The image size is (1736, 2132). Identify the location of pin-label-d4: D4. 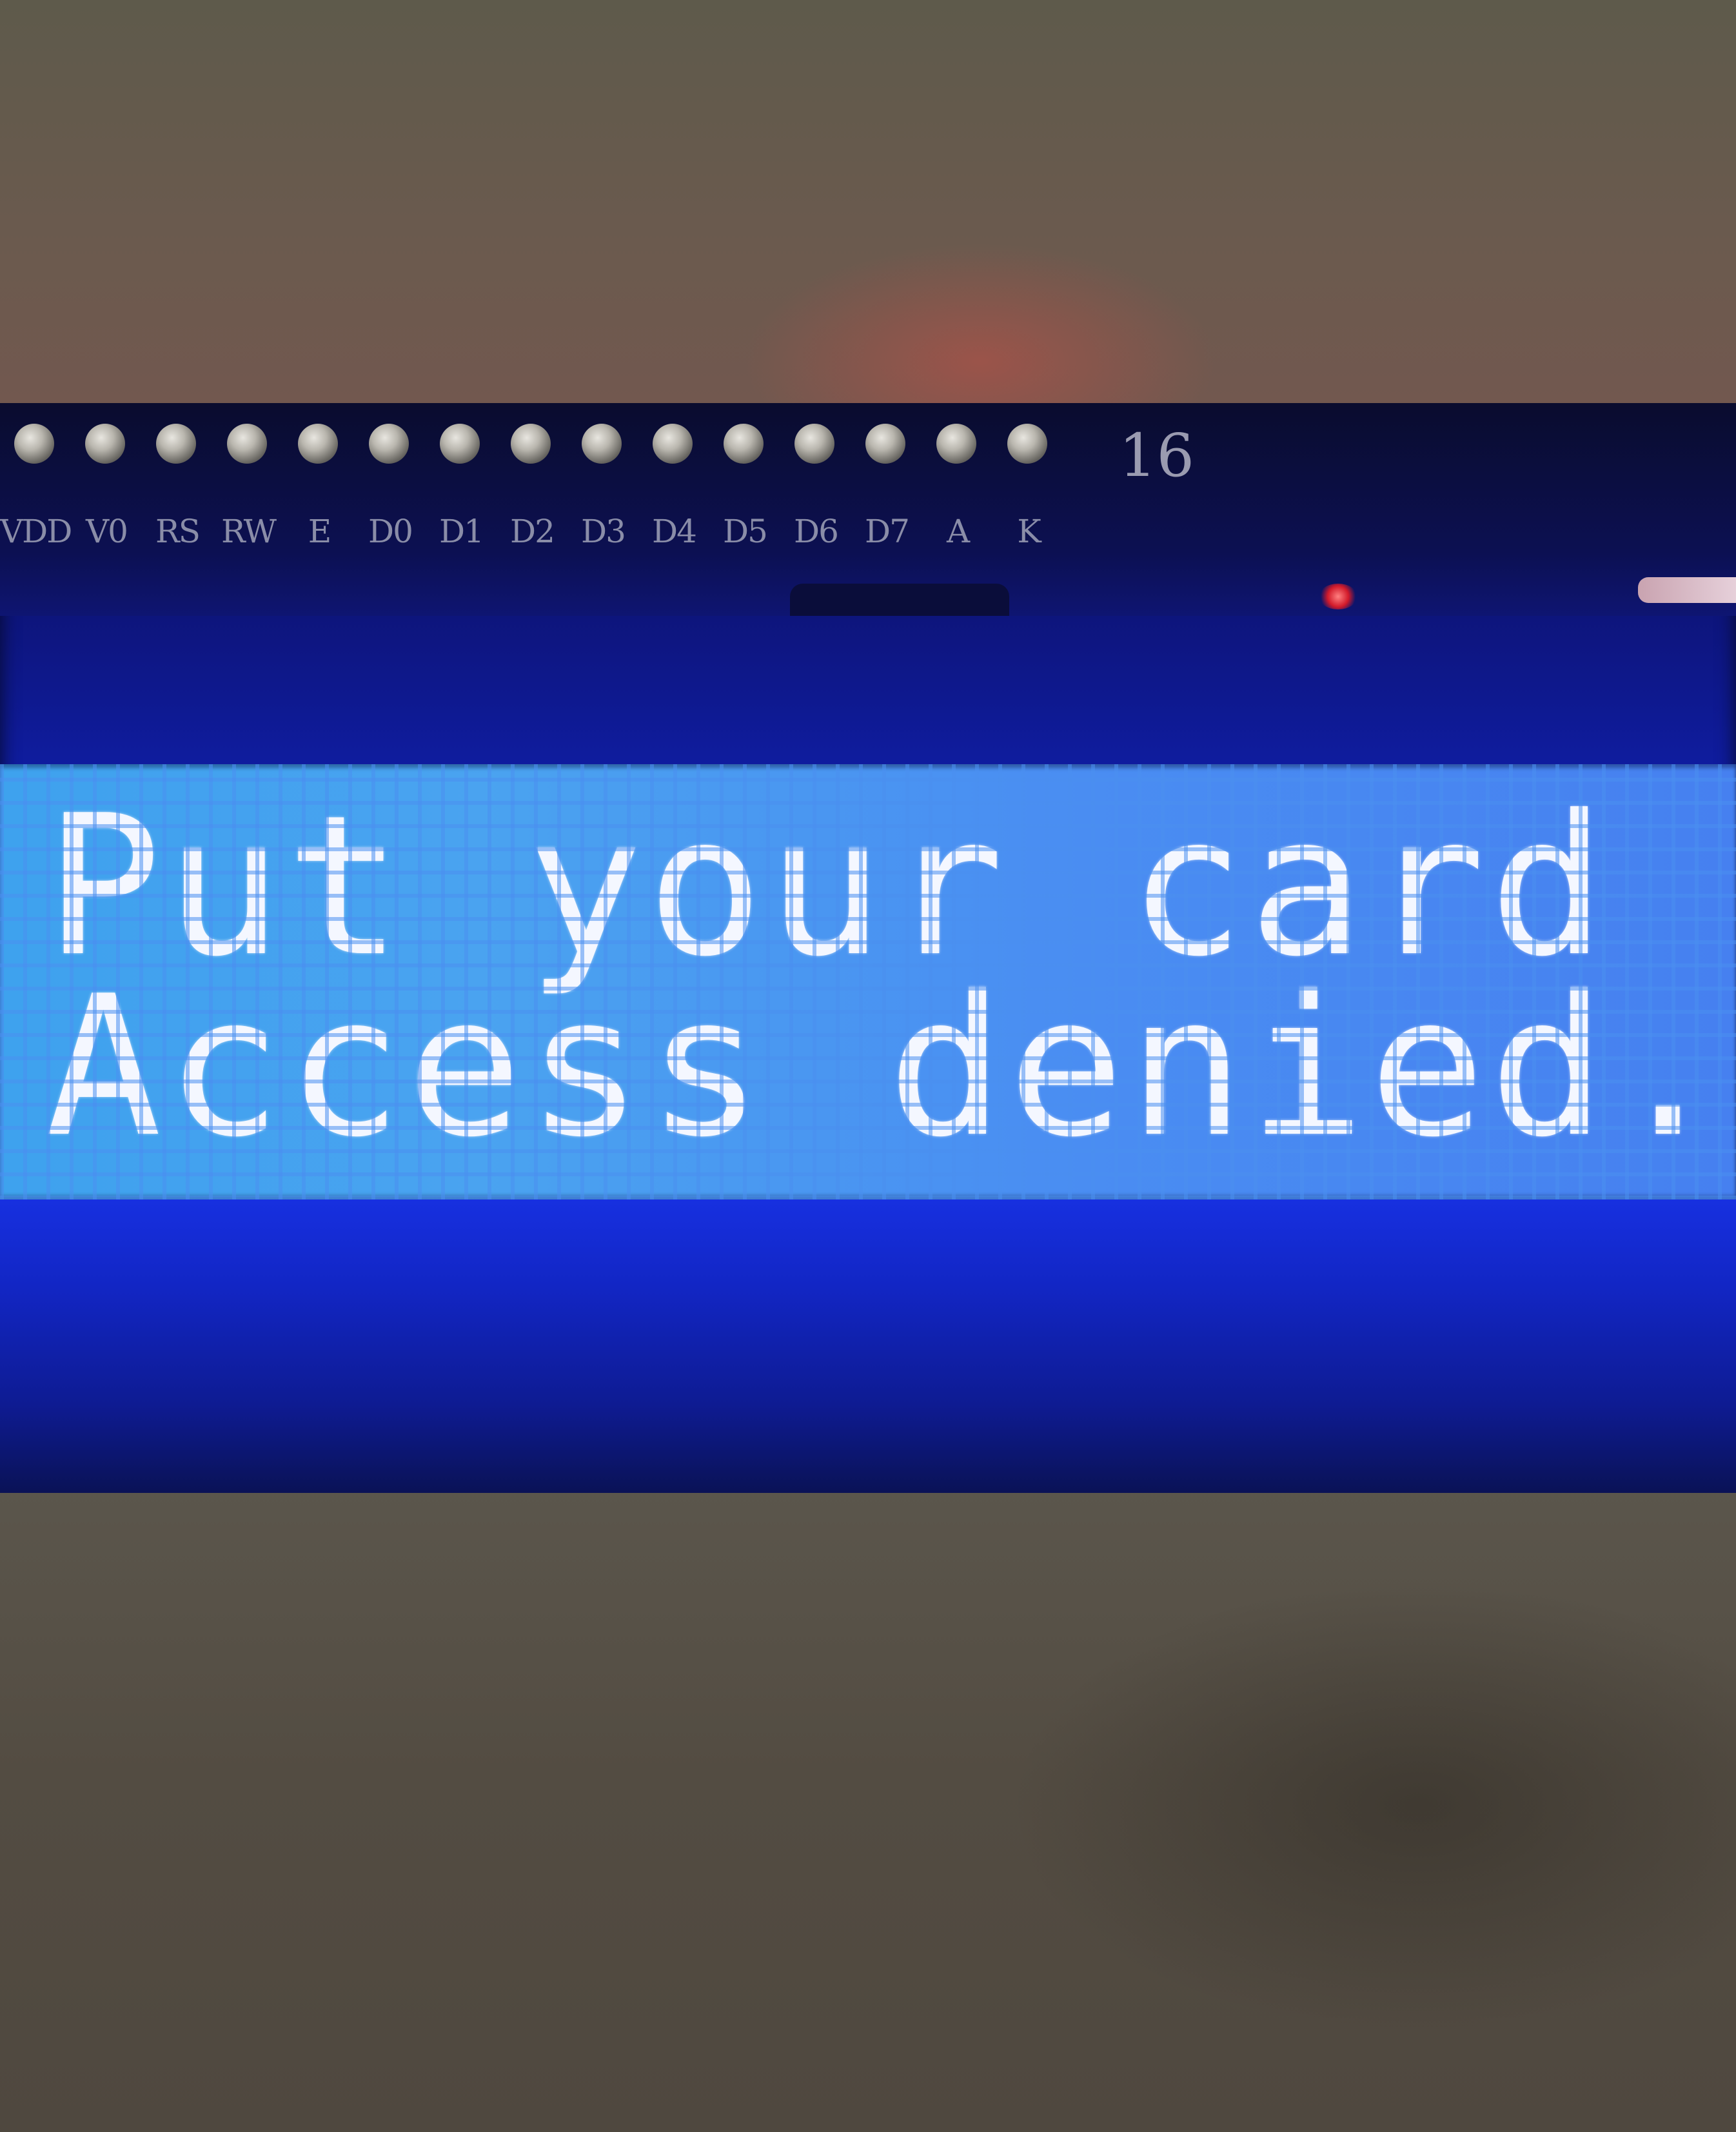
(674, 531).